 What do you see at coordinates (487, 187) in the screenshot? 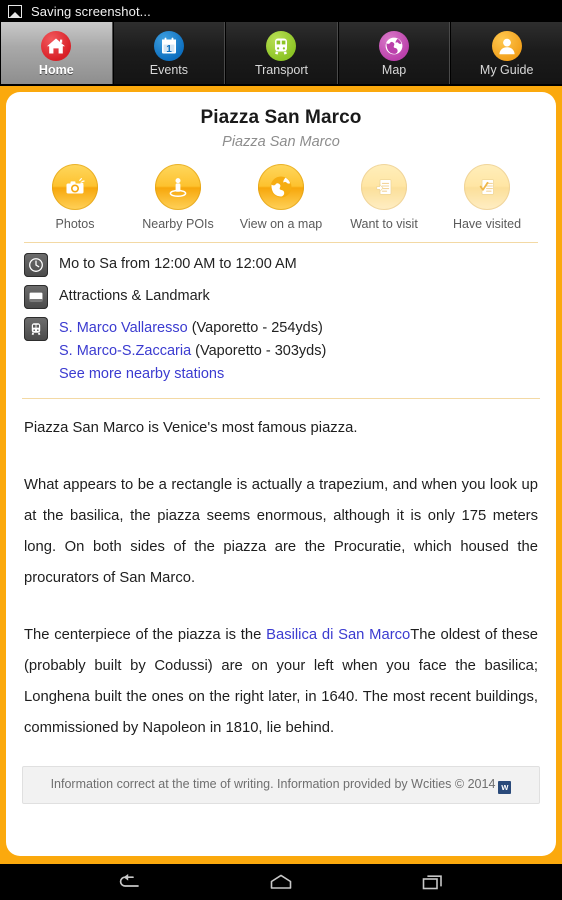
I see `document-check-icon` at bounding box center [487, 187].